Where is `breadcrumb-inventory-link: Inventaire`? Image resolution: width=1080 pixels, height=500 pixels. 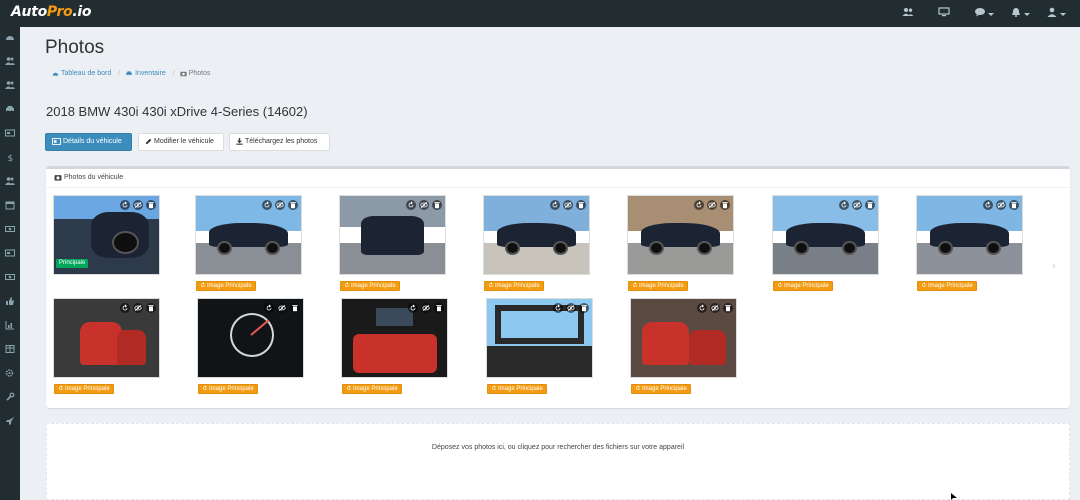 breadcrumb-inventory-link: Inventaire is located at coordinates (150, 73).